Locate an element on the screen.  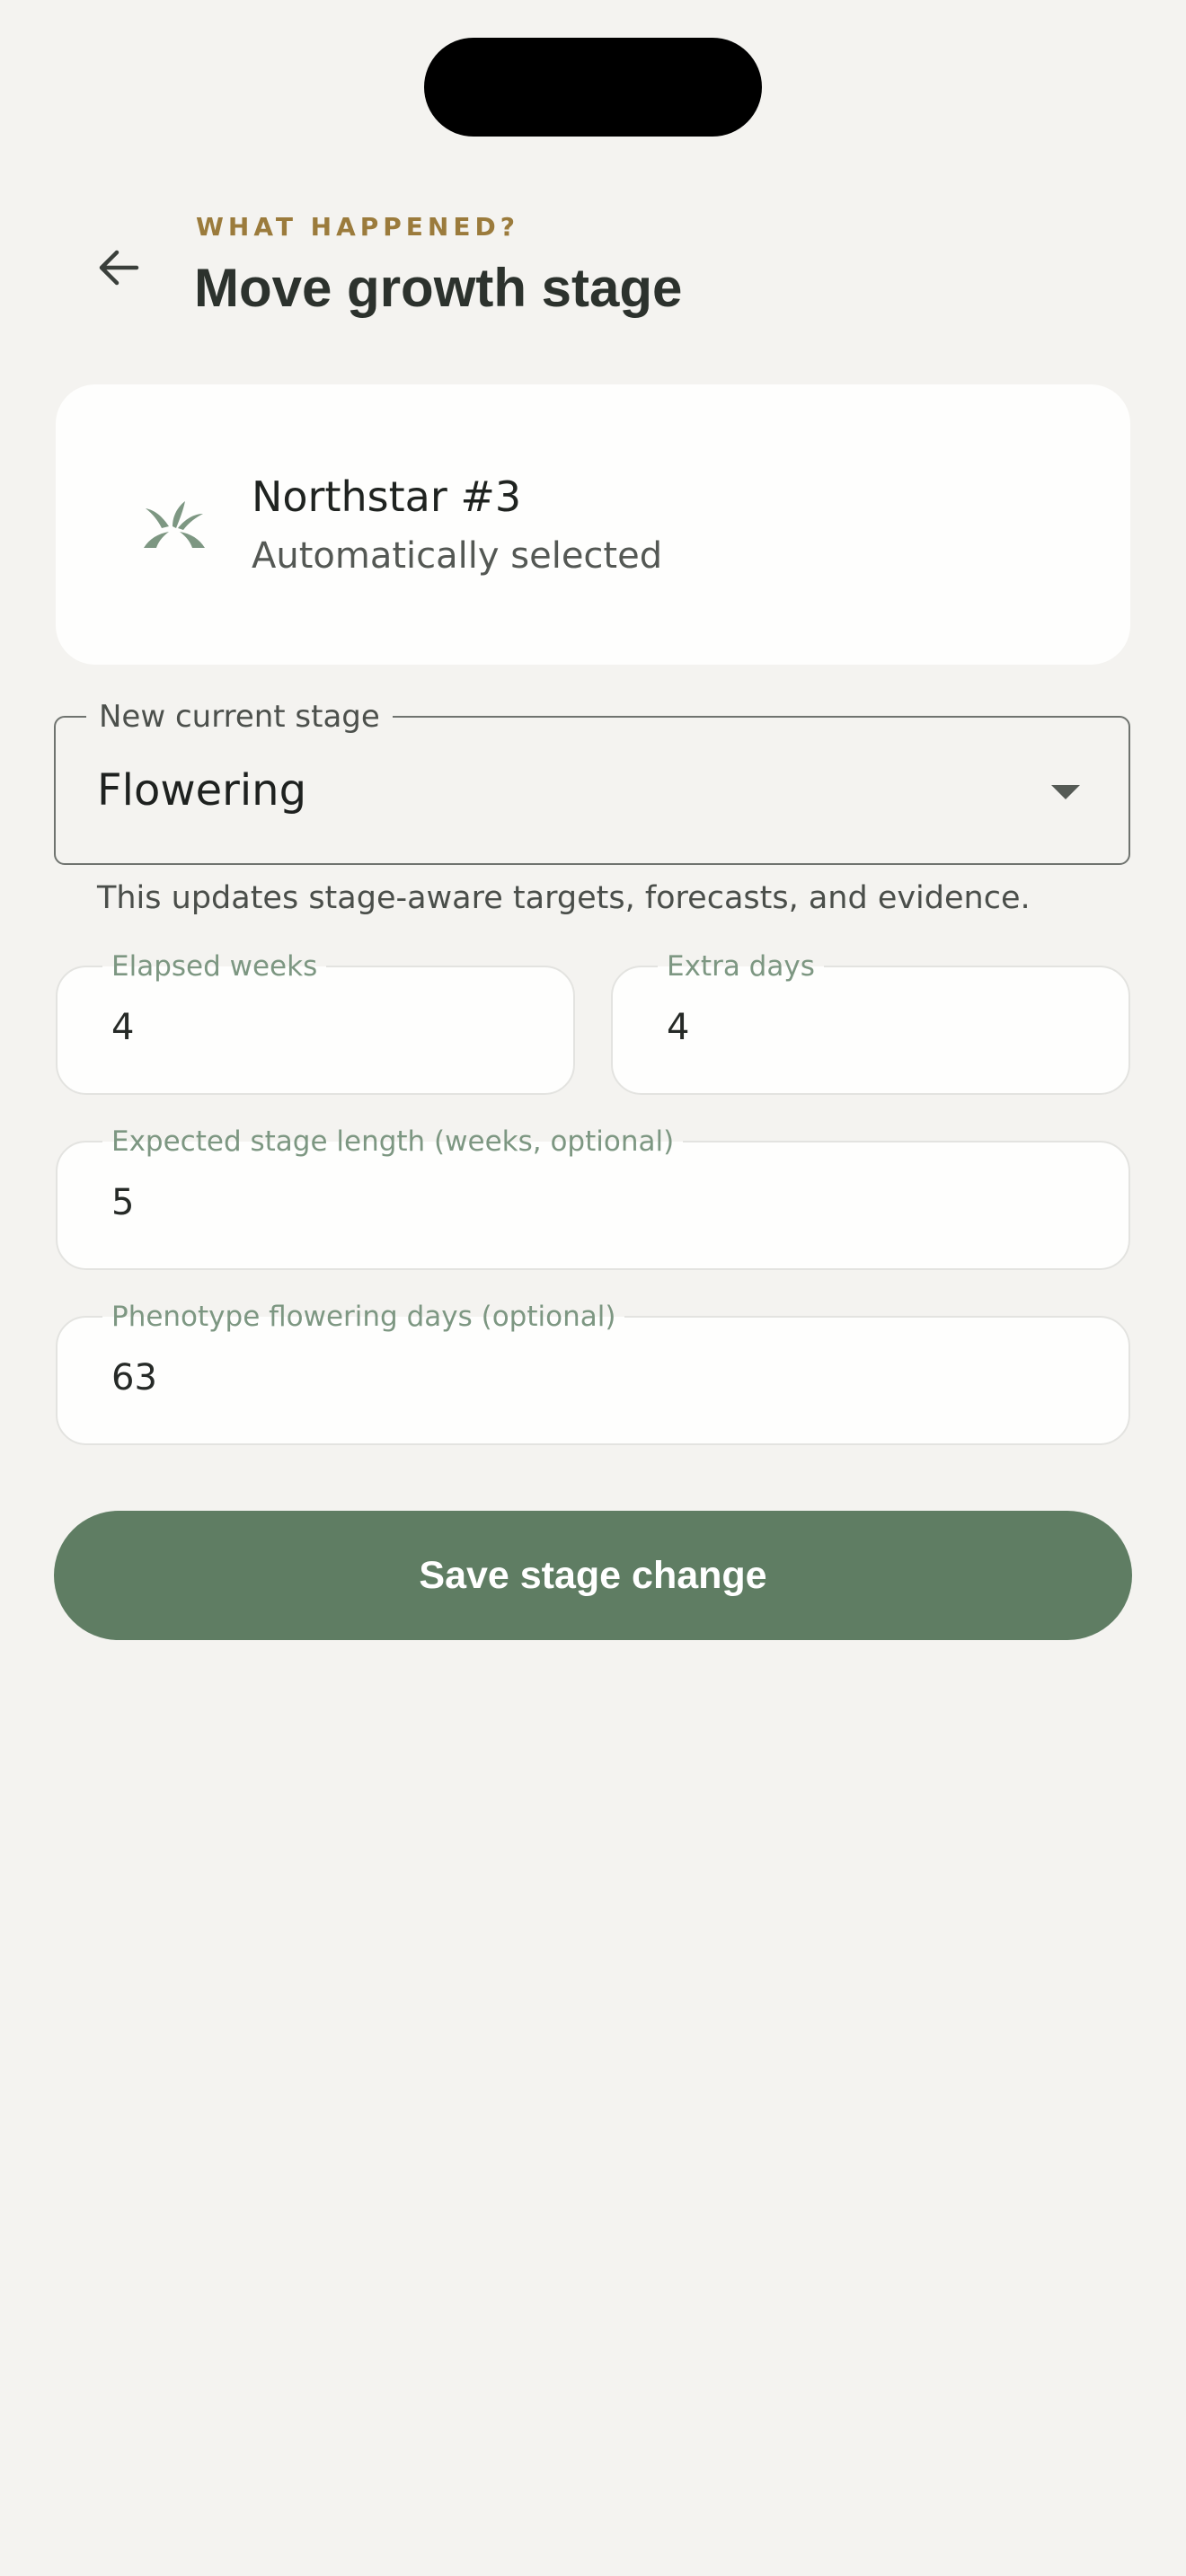
phenotype-flowering-days-label: Phenotype flowering days (optional) is located at coordinates (363, 1317).